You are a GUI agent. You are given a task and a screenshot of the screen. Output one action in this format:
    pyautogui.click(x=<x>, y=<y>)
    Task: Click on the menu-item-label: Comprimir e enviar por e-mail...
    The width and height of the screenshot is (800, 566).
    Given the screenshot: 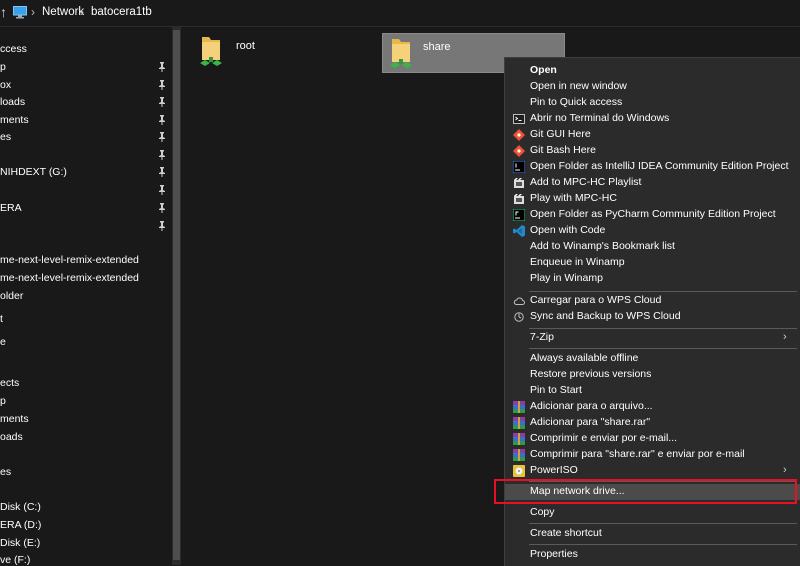 What is the action you would take?
    pyautogui.click(x=604, y=438)
    